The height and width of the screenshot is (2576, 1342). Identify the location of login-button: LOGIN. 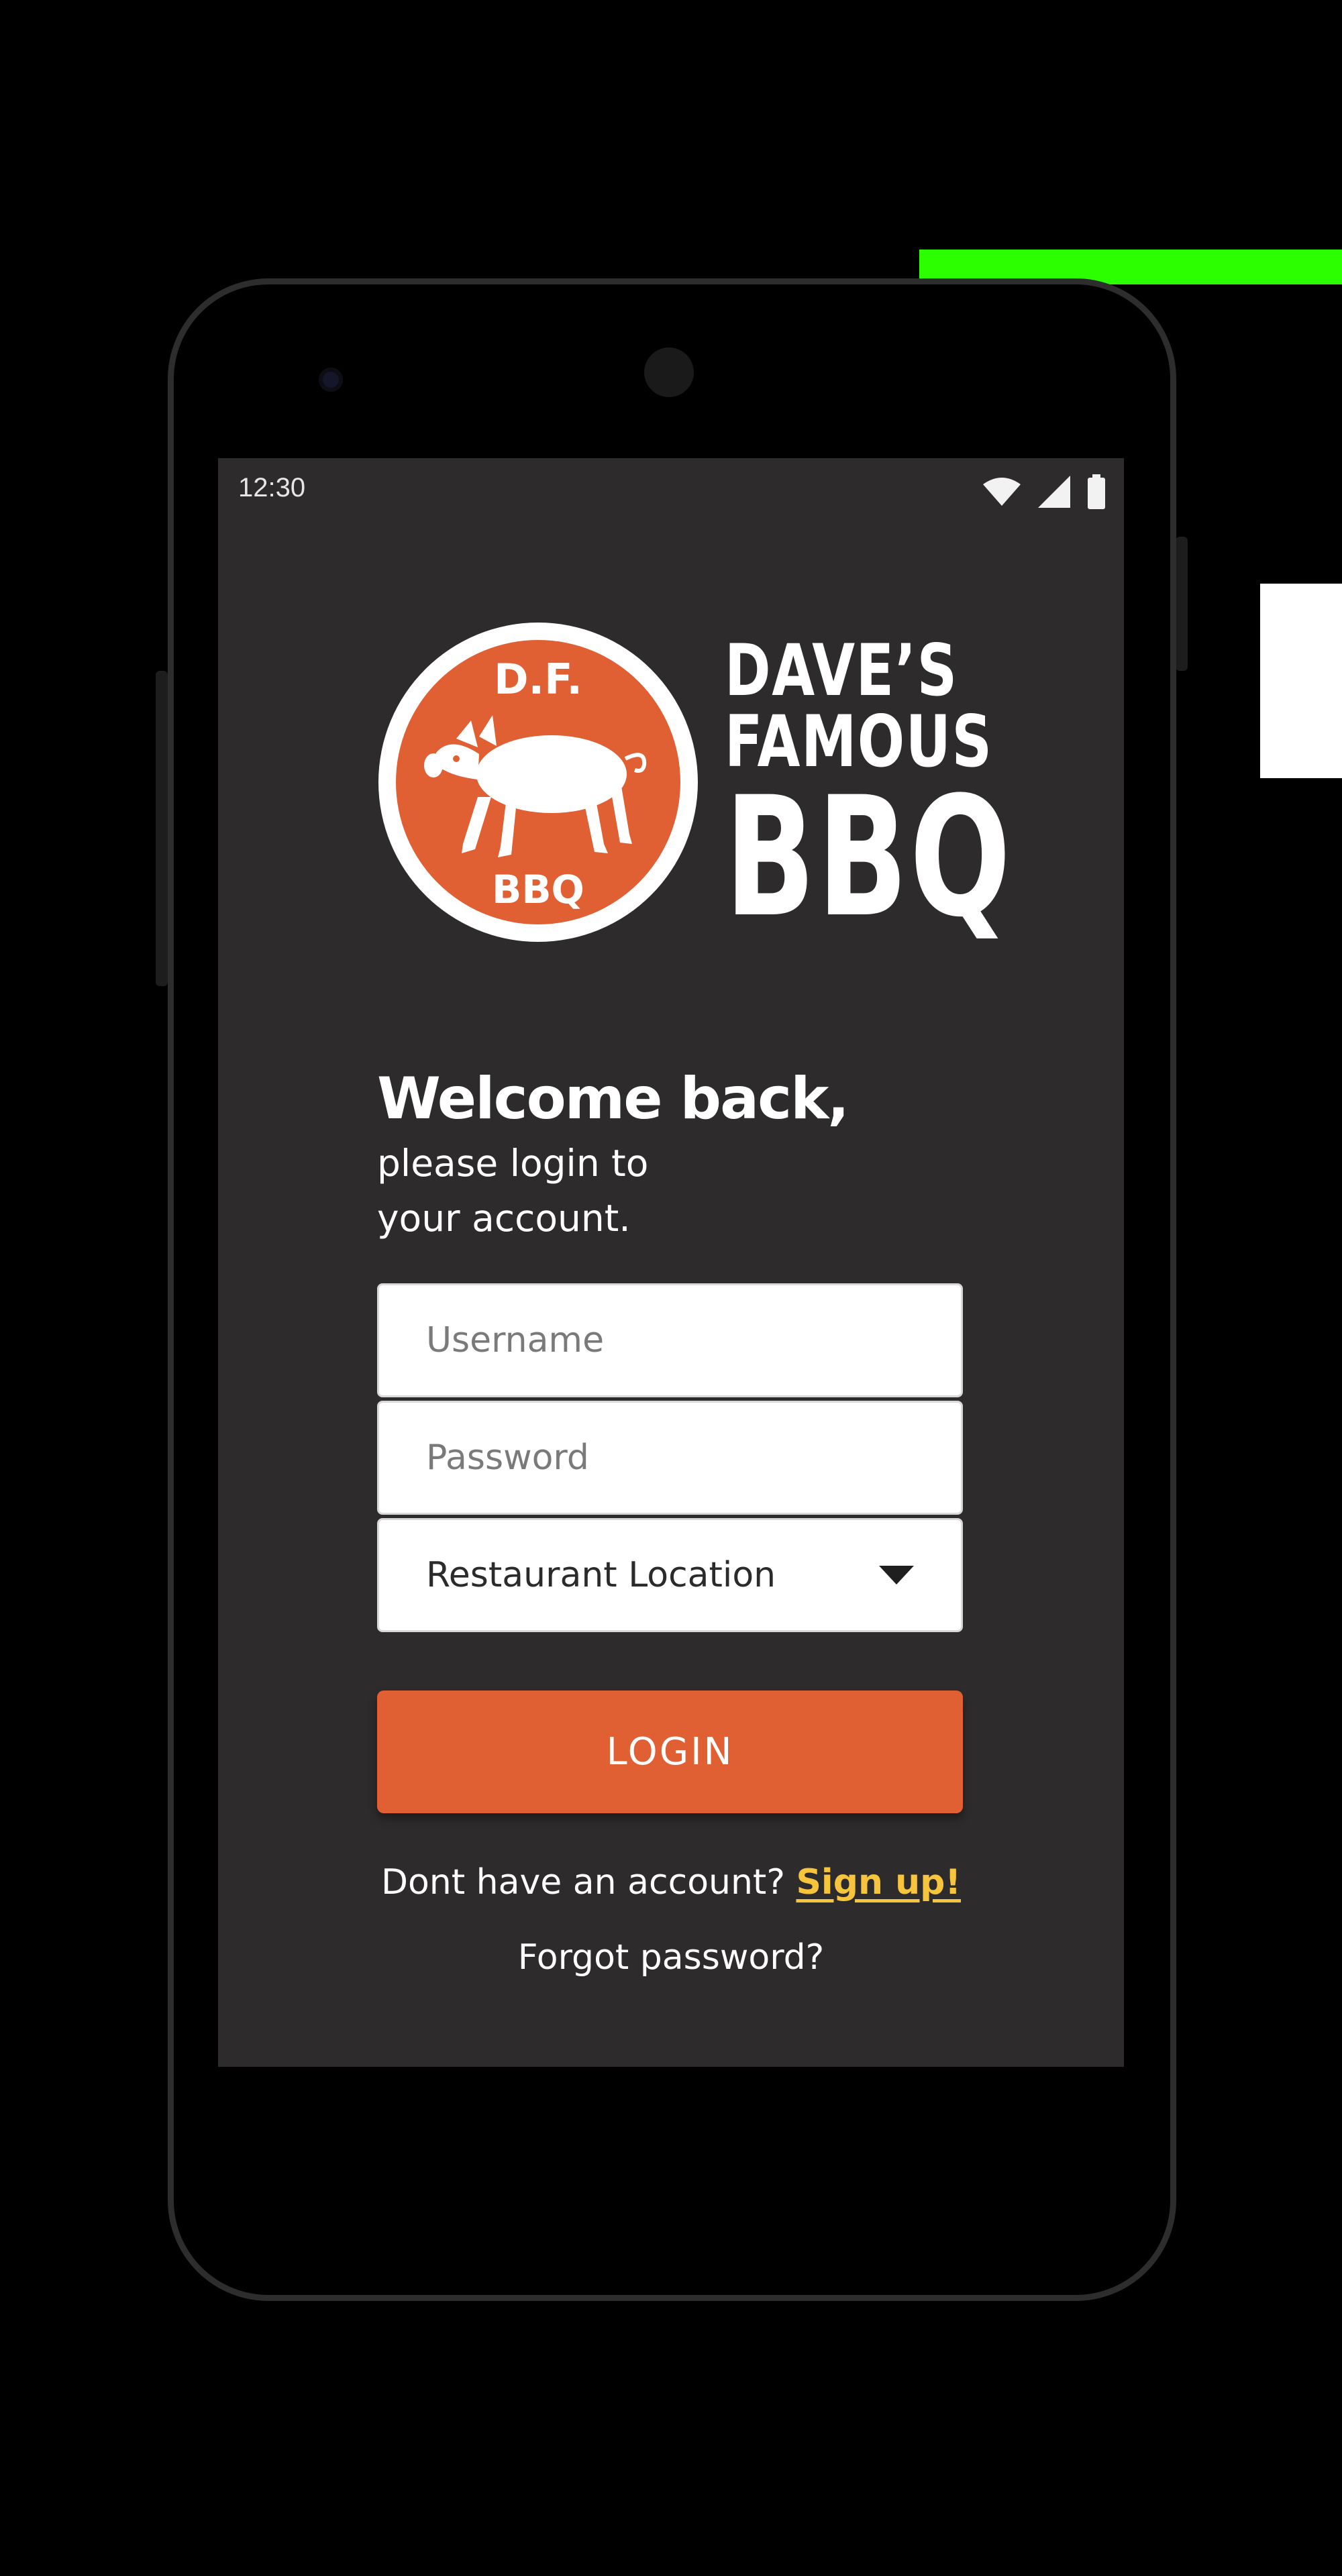
(670, 1751).